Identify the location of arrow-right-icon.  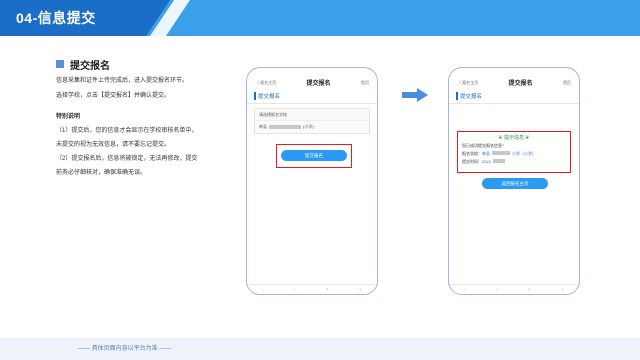
(415, 95).